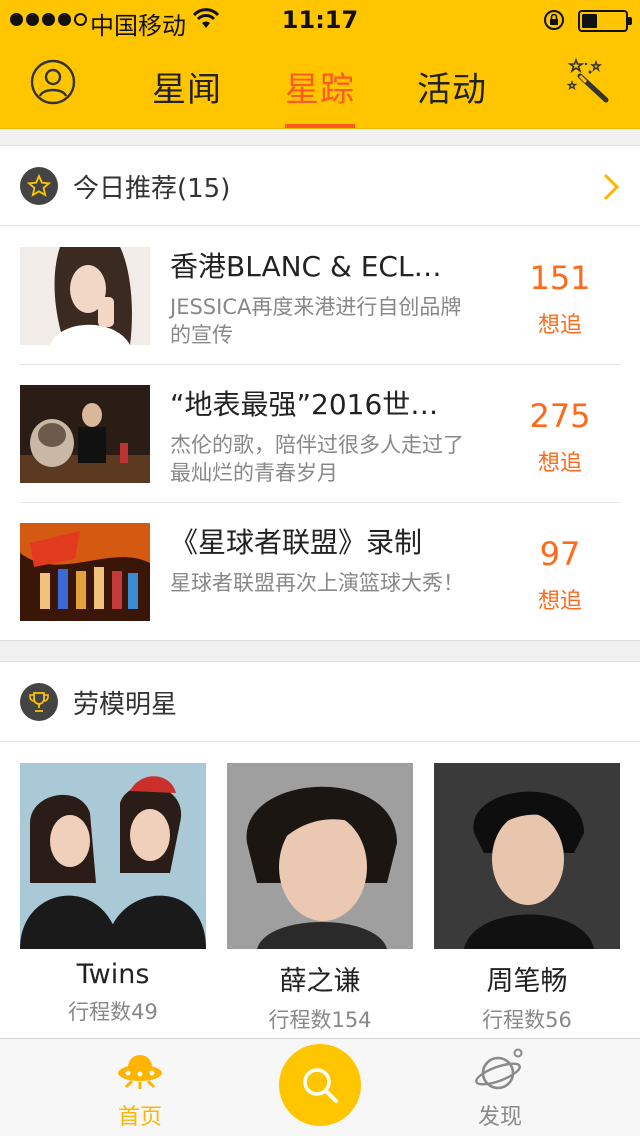  Describe the element at coordinates (317, 459) in the screenshot. I see `event-description: 杰伦的歌，陪伴过很多人走过了最灿烂的青春岁月` at that location.